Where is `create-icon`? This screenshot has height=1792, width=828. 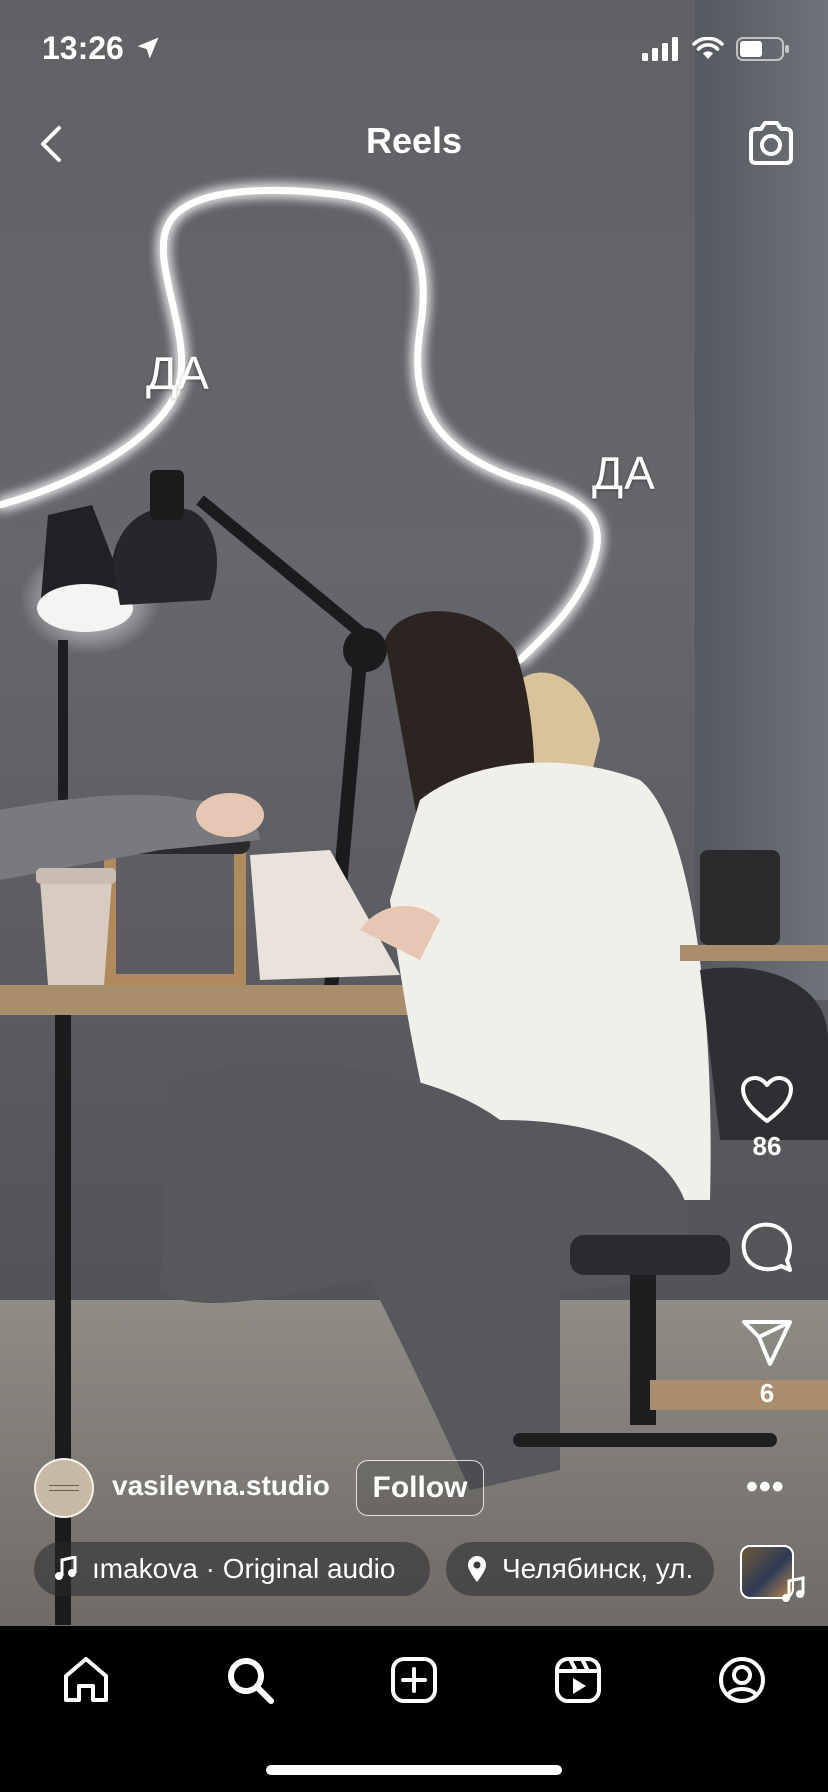 create-icon is located at coordinates (414, 1680).